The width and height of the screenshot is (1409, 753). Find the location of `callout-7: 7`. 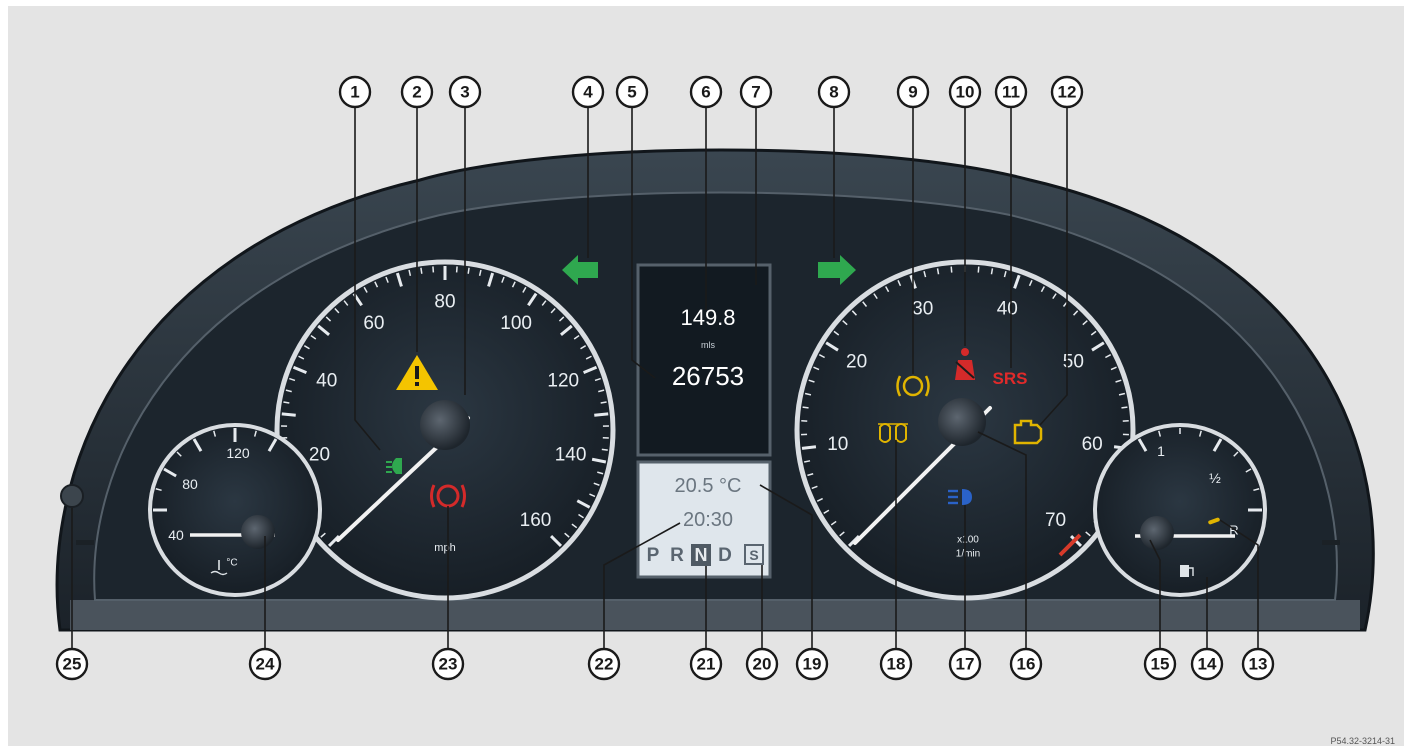

callout-7: 7 is located at coordinates (756, 92).